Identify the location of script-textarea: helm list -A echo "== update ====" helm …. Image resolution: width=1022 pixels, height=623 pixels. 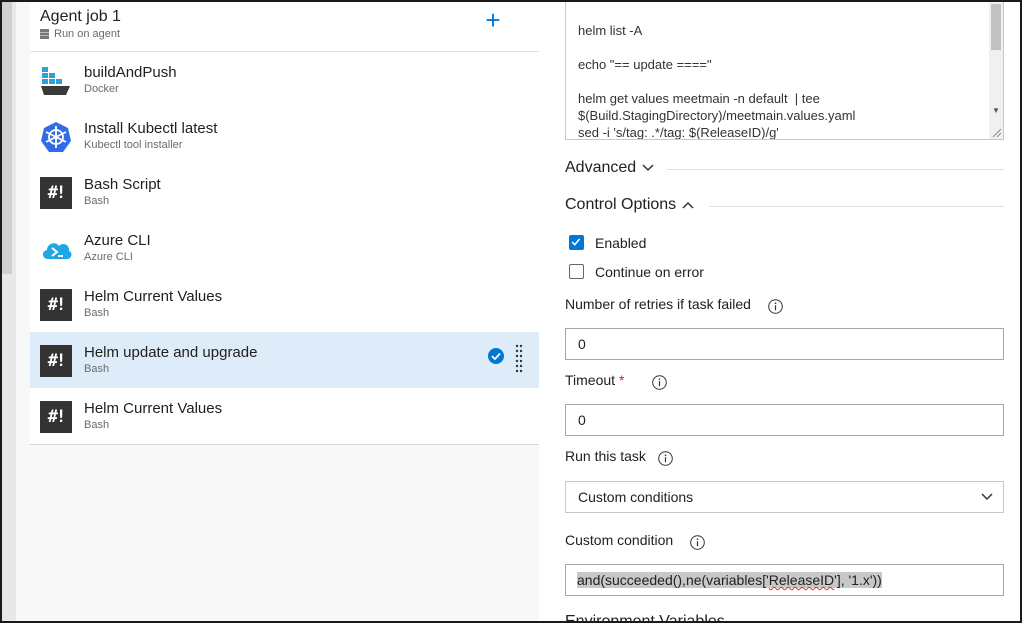
(784, 71).